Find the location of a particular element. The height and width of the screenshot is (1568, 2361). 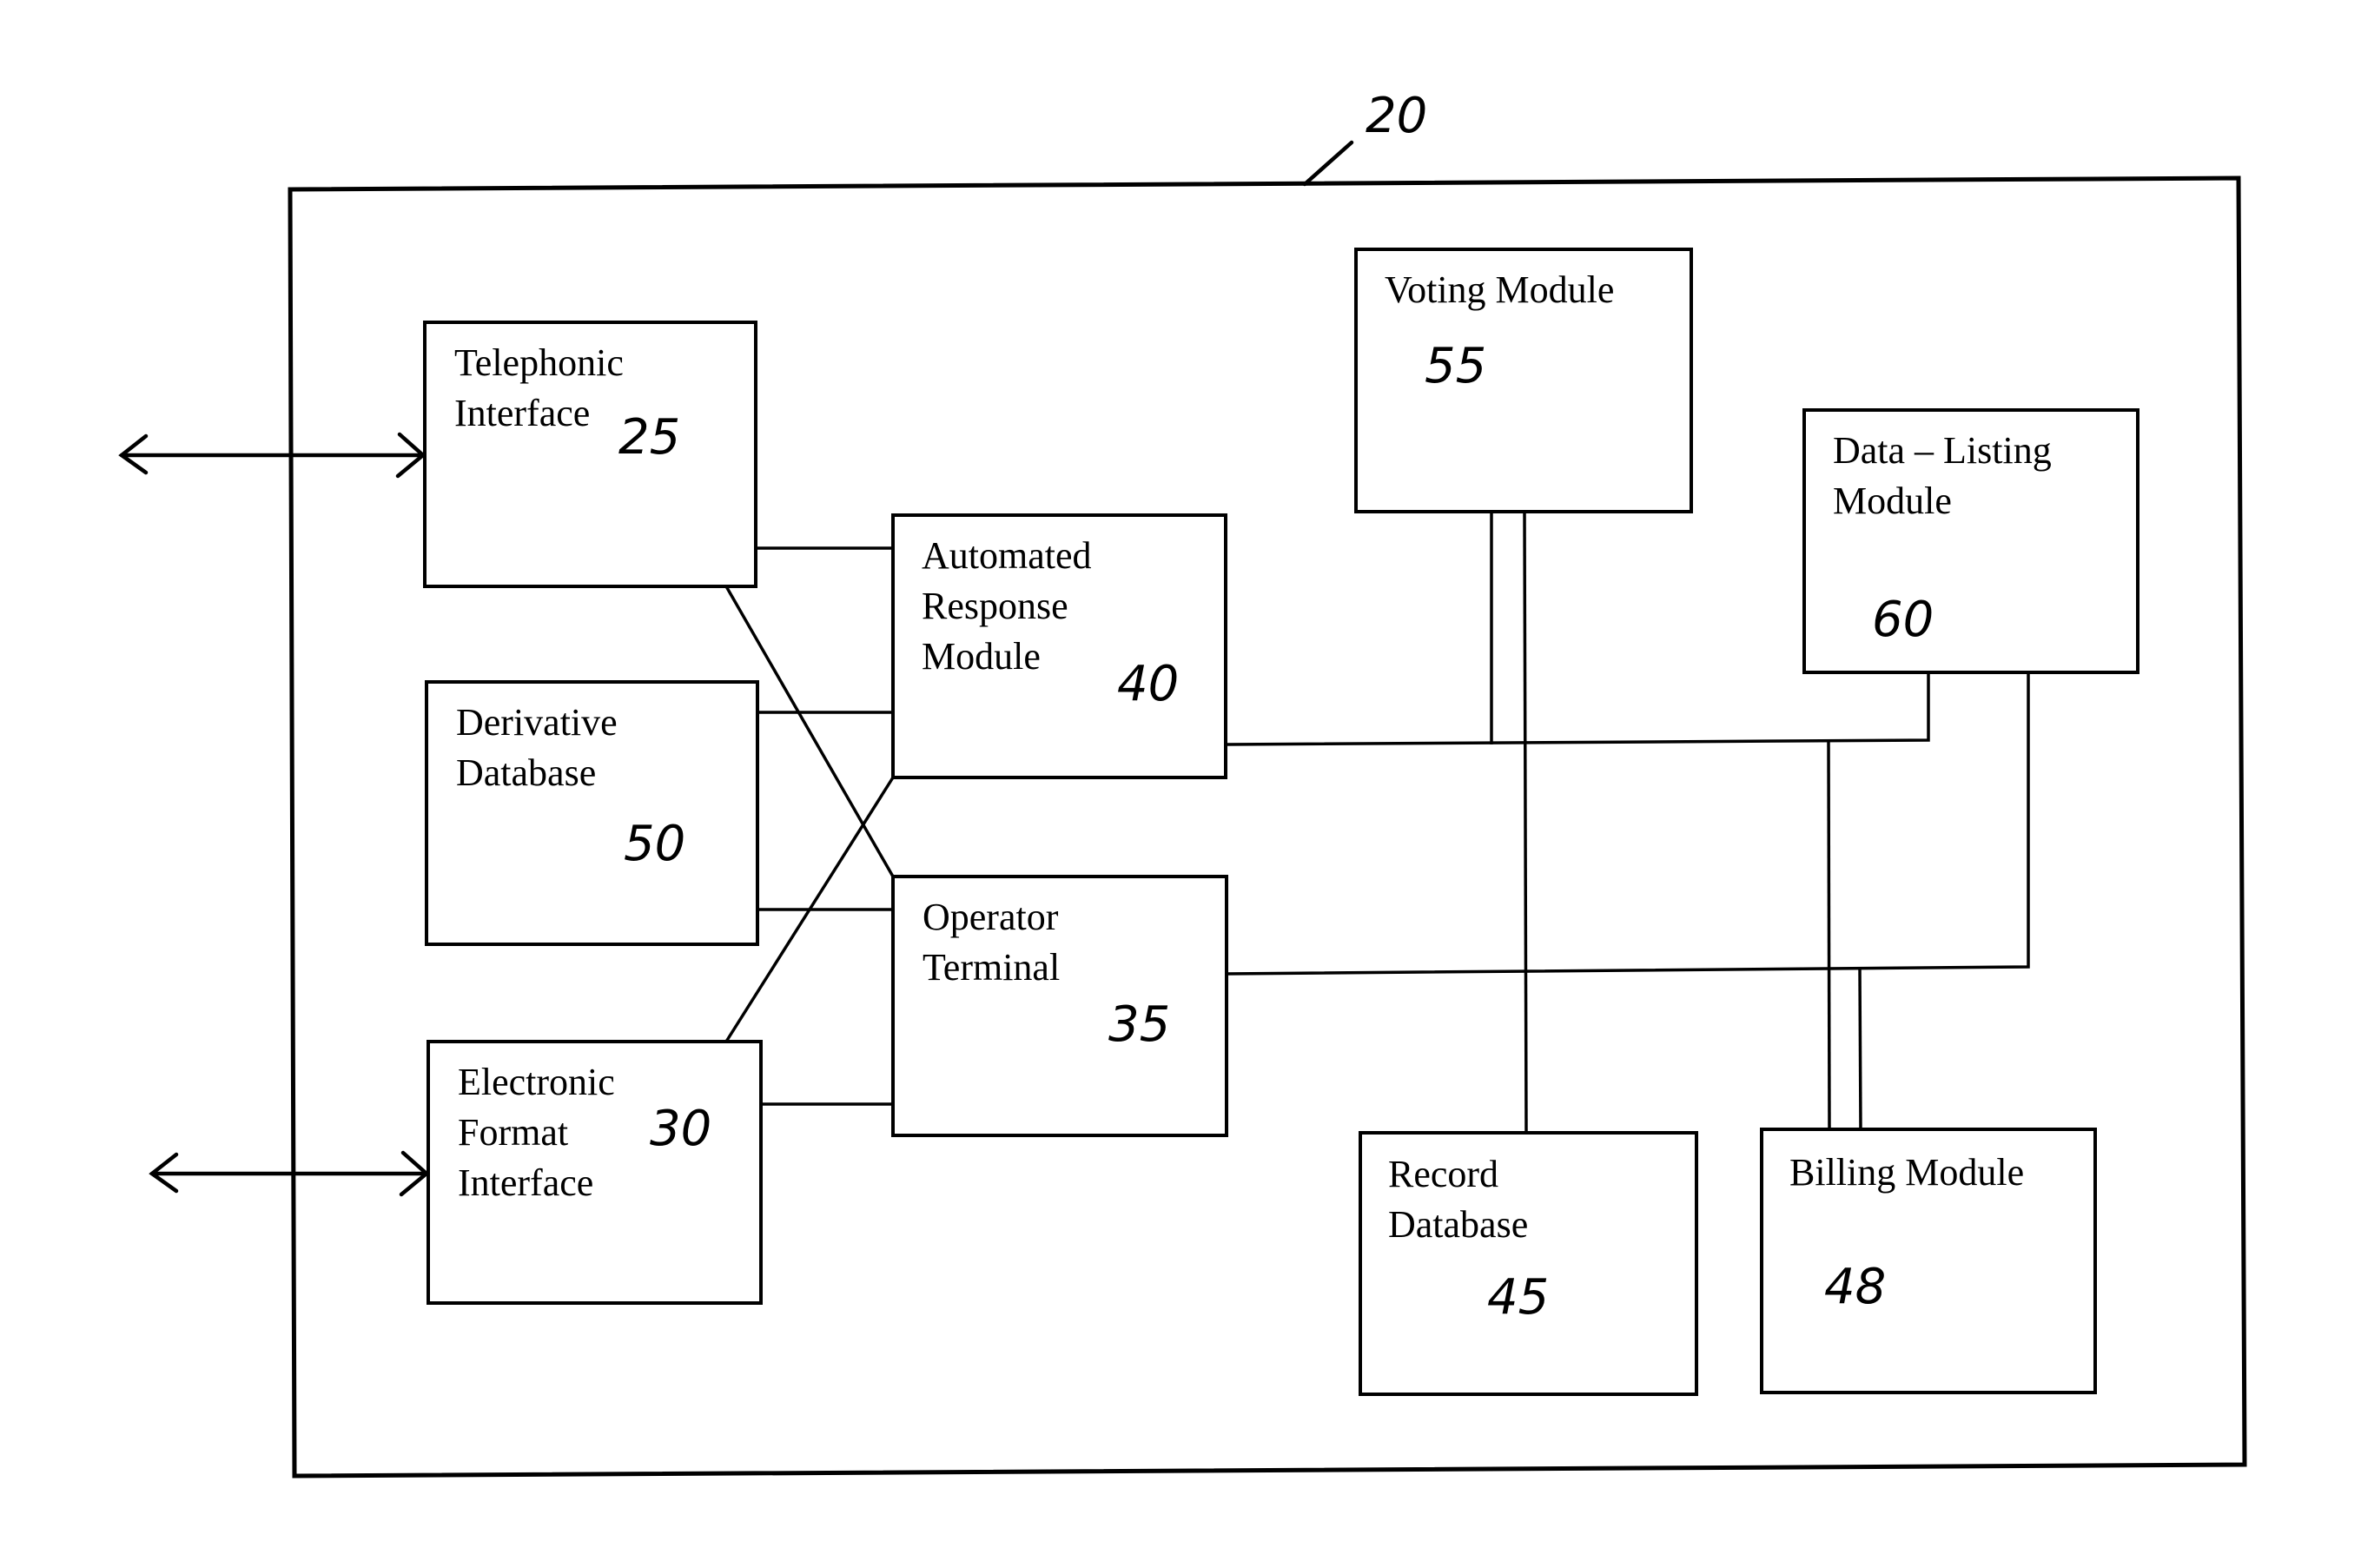

module-label-line: Billing Module is located at coordinates (1906, 1172).